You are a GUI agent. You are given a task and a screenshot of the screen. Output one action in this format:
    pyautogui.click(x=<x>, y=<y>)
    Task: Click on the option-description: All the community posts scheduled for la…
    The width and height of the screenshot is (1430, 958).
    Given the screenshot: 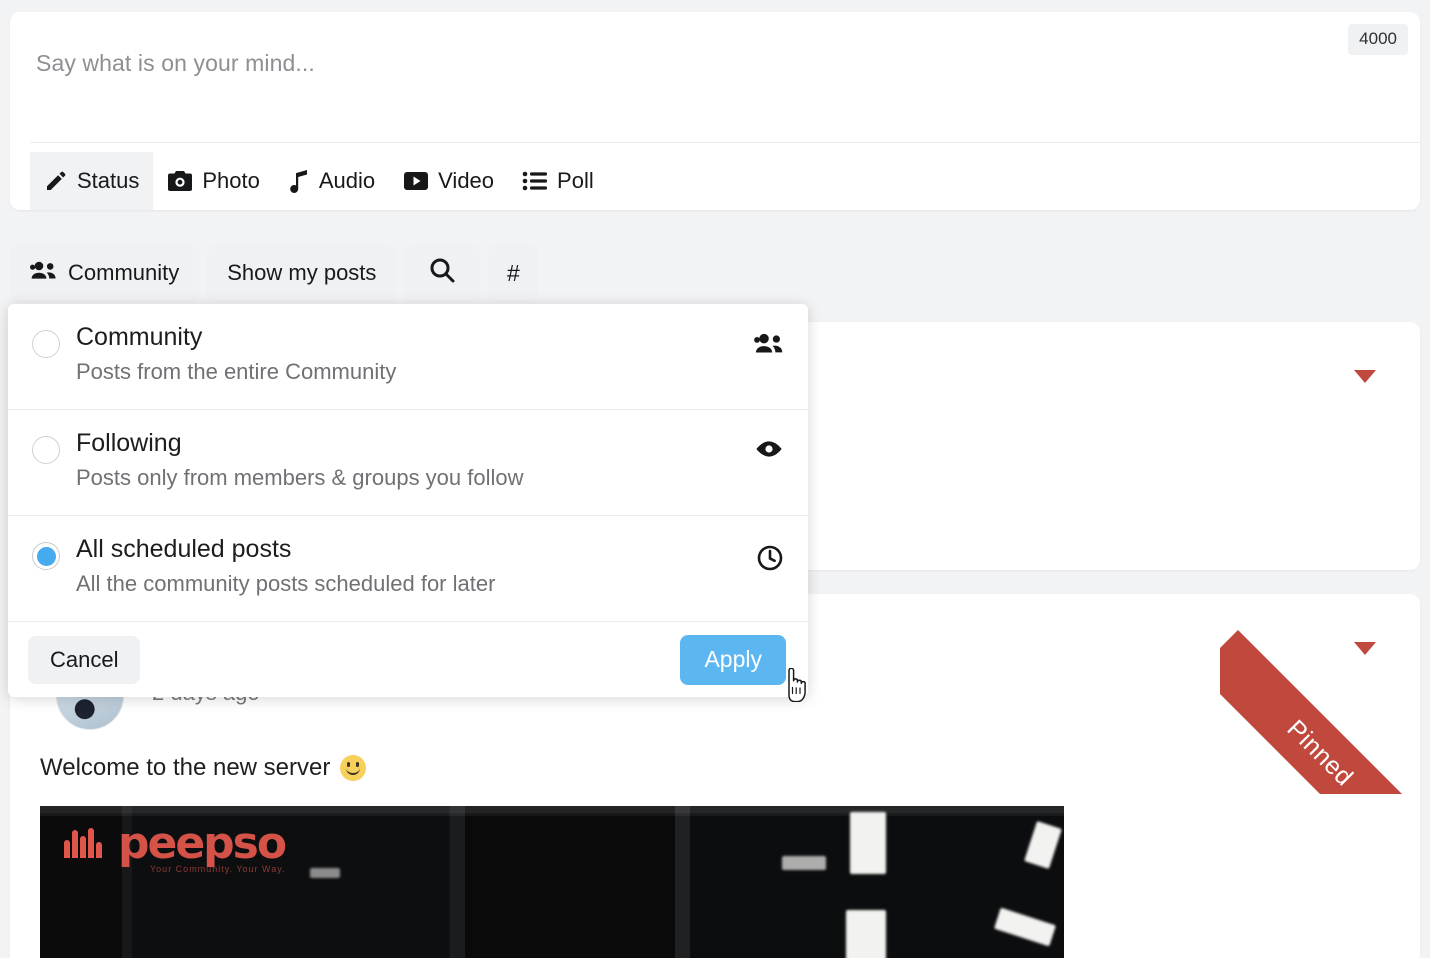 What is the action you would take?
    pyautogui.click(x=286, y=584)
    